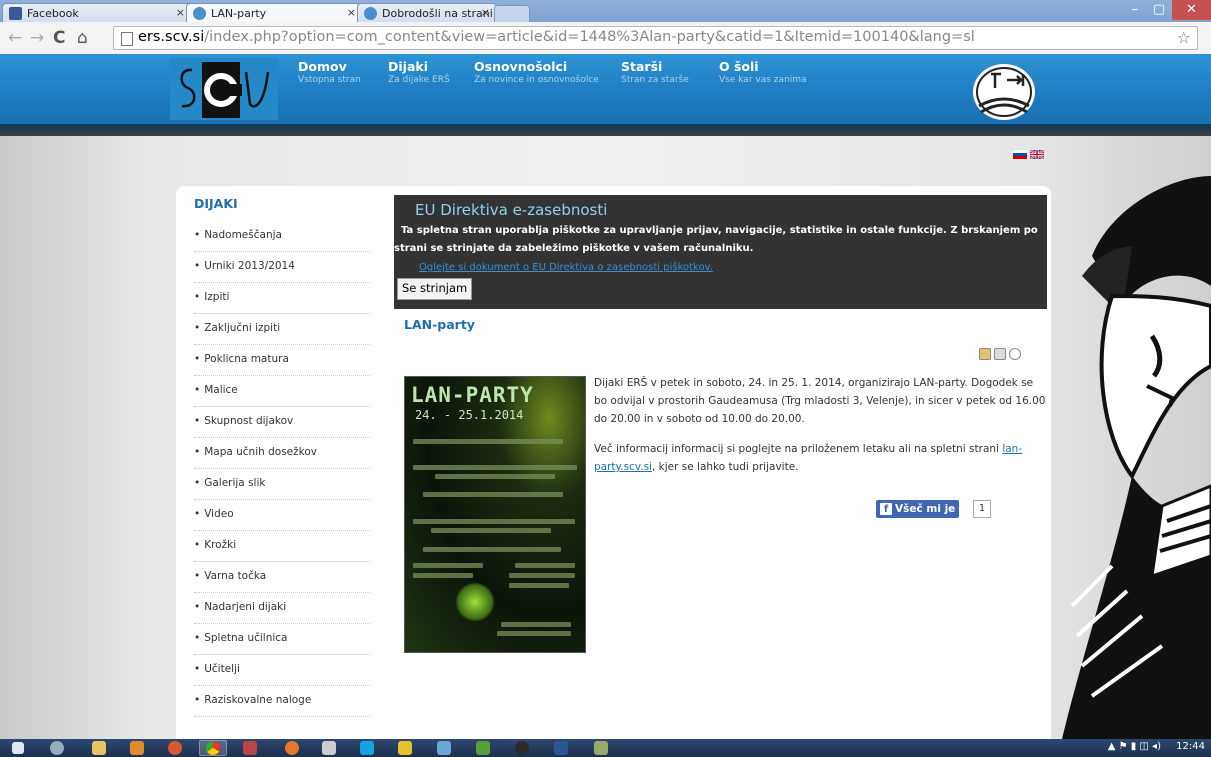 Image resolution: width=1211 pixels, height=757 pixels. What do you see at coordinates (220, 545) in the screenshot?
I see `sidebar-item-label: Krožki` at bounding box center [220, 545].